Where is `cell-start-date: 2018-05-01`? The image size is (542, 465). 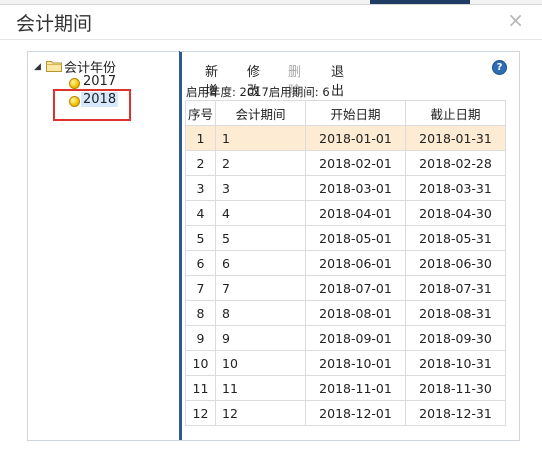 cell-start-date: 2018-05-01 is located at coordinates (355, 238).